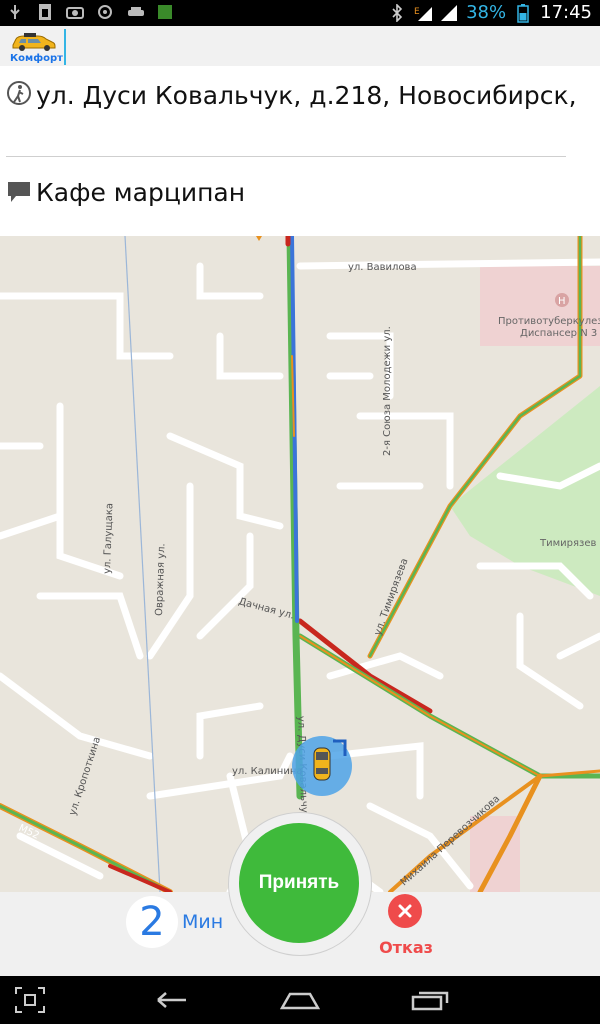  Describe the element at coordinates (30, 1000) in the screenshot. I see `screenshot-icon` at that location.